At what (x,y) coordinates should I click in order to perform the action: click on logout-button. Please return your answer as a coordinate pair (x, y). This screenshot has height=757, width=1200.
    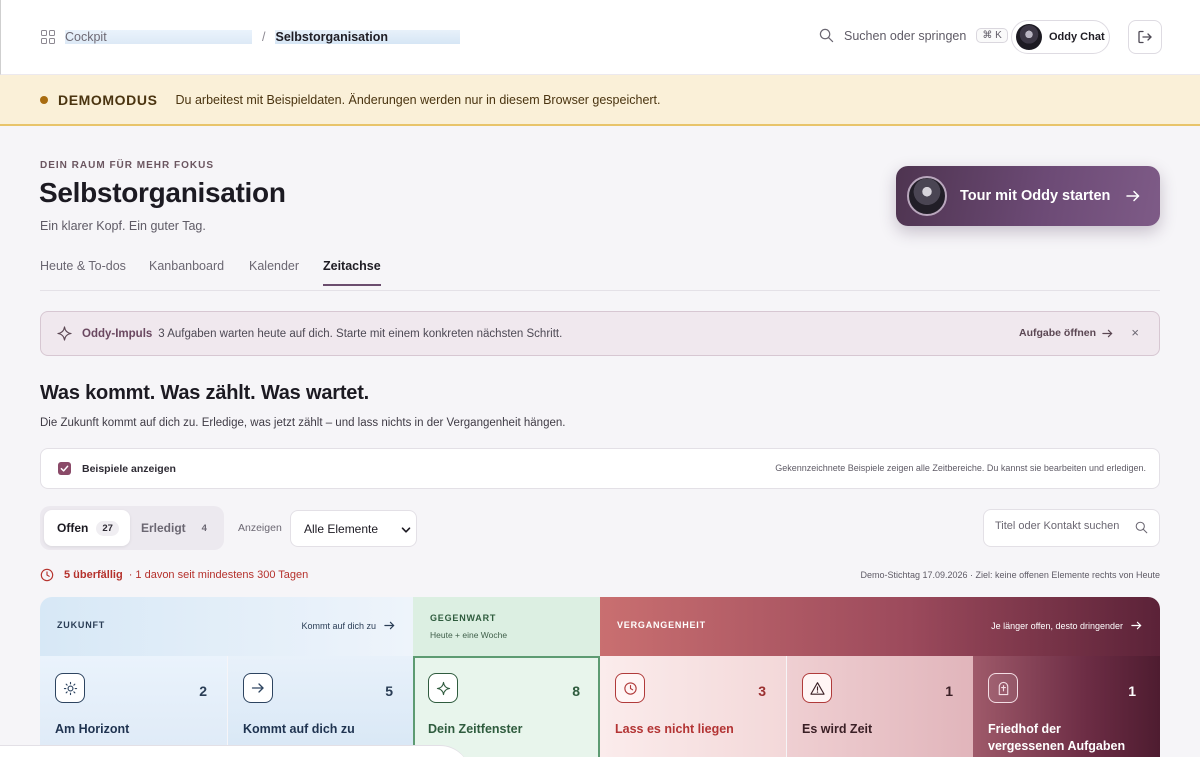
    Looking at the image, I should click on (1145, 37).